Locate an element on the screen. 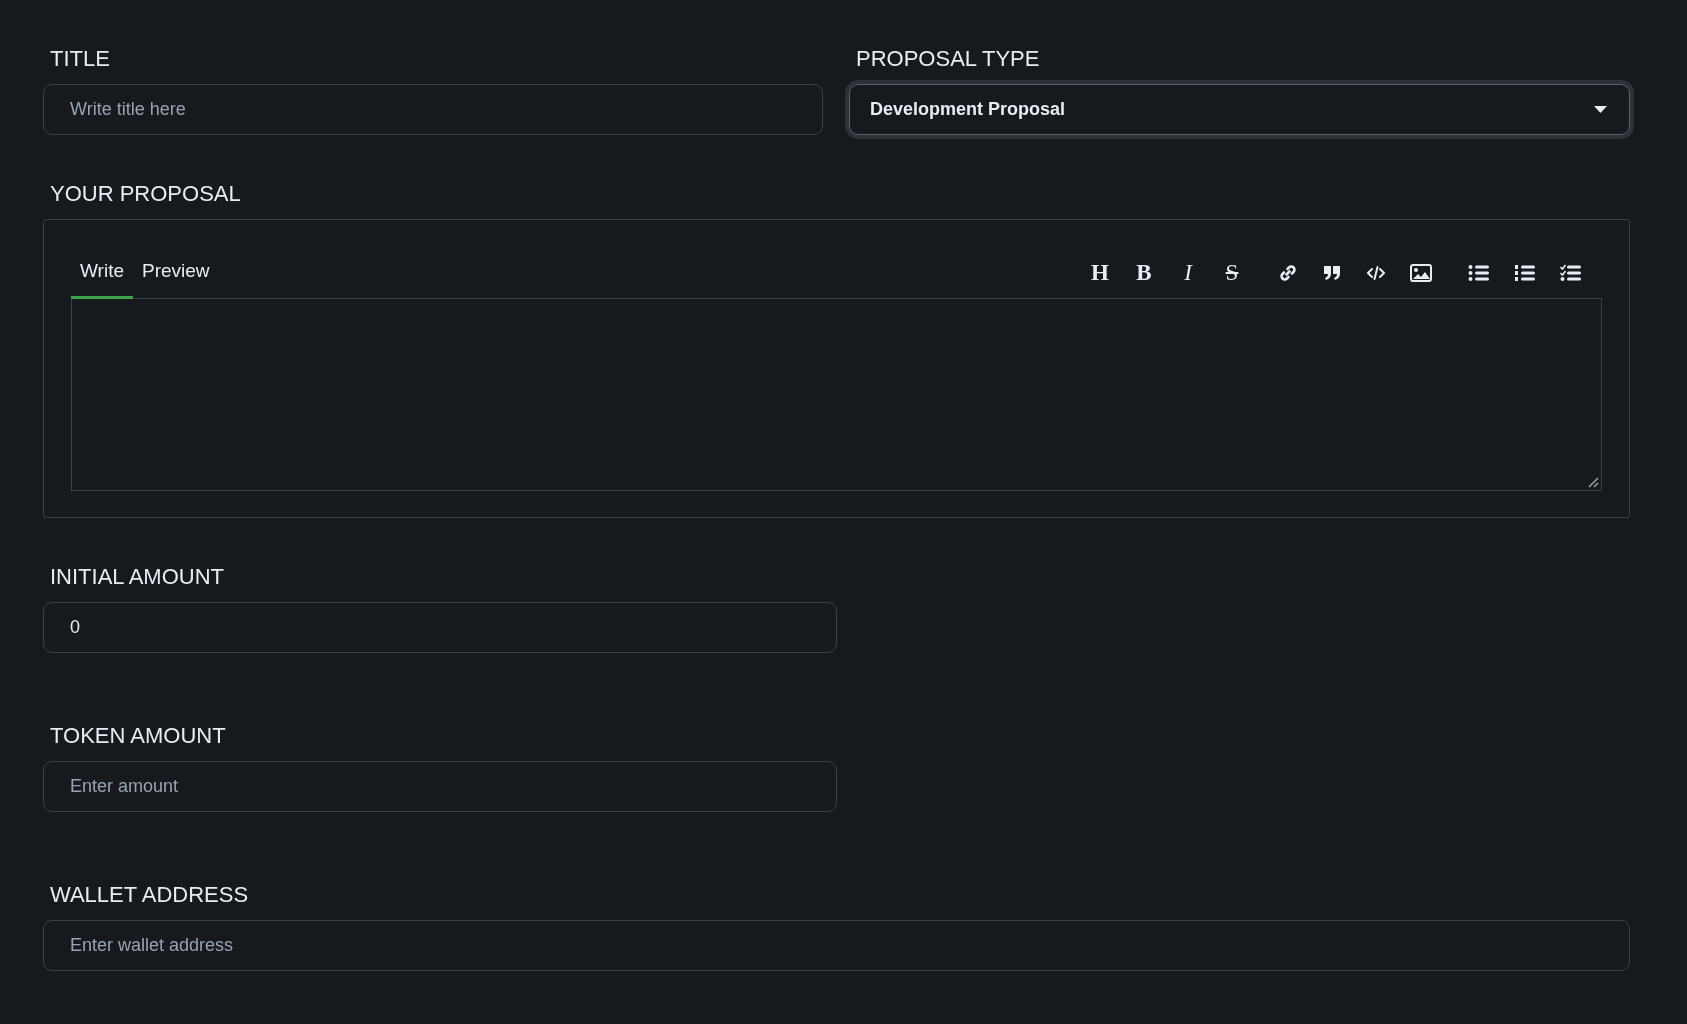 This screenshot has width=1687, height=1024. editor-tab: Preview is located at coordinates (176, 272).